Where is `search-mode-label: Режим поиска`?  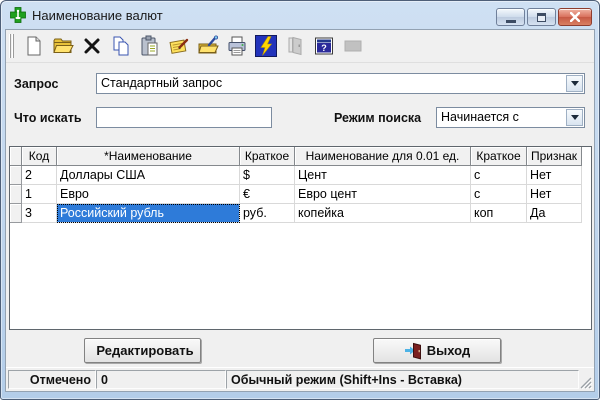 search-mode-label: Режим поиска is located at coordinates (378, 118).